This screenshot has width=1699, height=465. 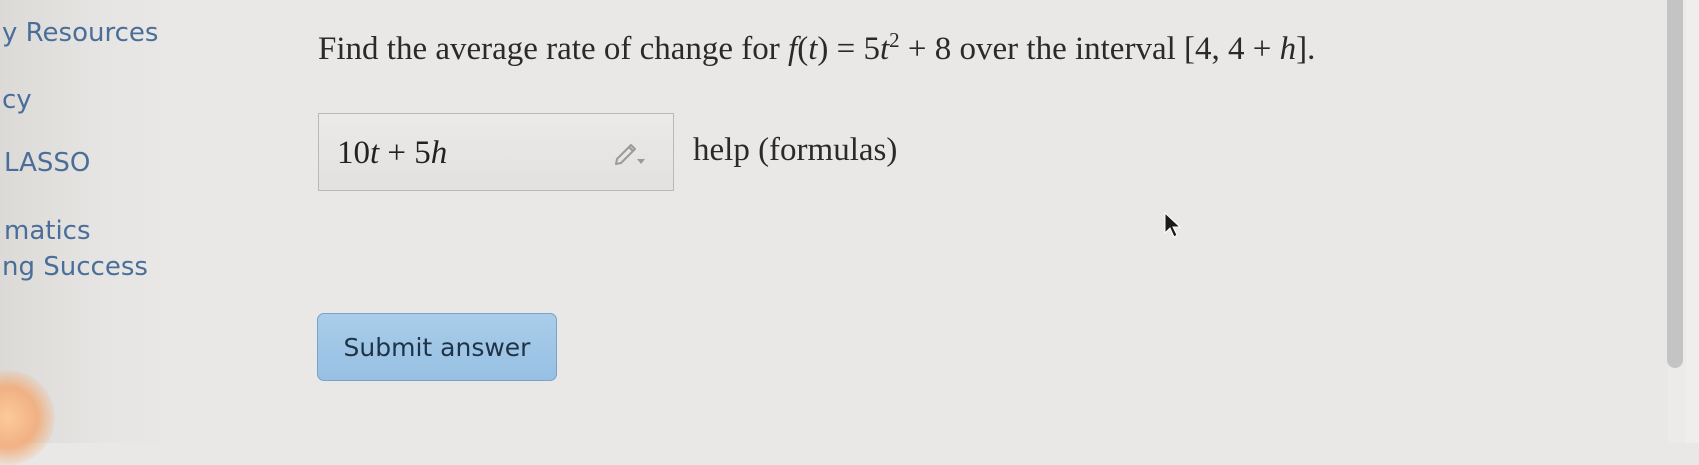 What do you see at coordinates (47, 163) in the screenshot?
I see `sidebar-item-lasso: LASSO` at bounding box center [47, 163].